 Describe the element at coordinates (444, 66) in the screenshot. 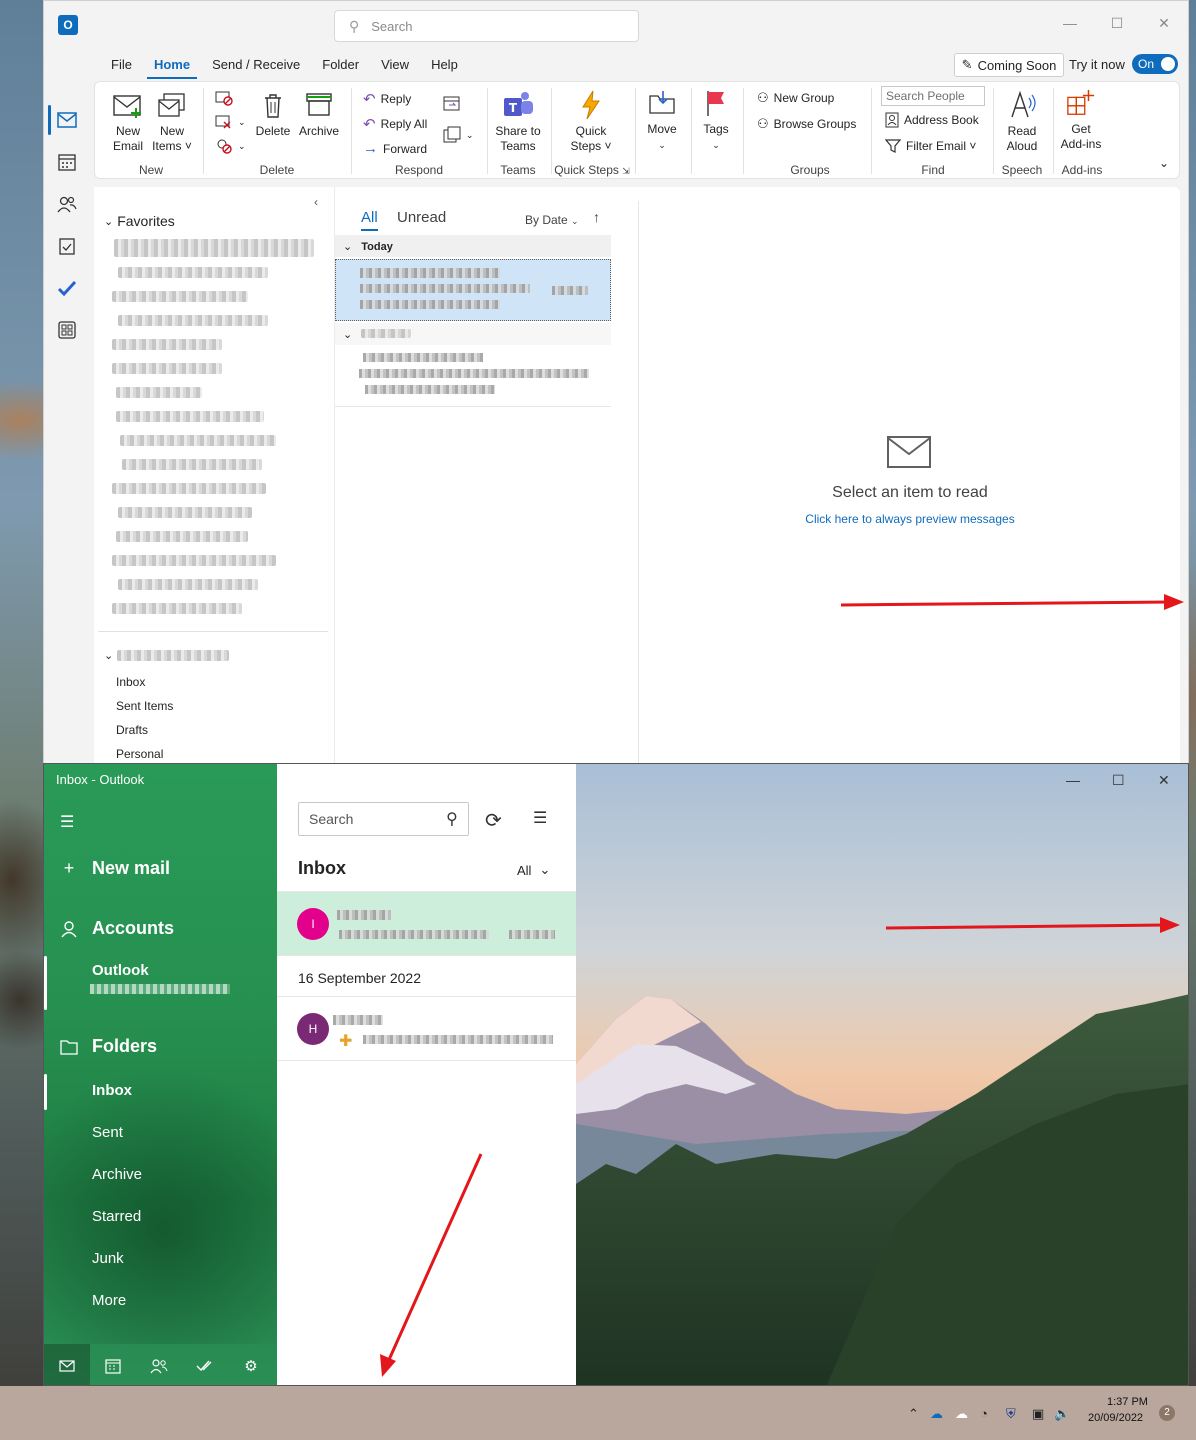

I see `menu-help: Help` at that location.